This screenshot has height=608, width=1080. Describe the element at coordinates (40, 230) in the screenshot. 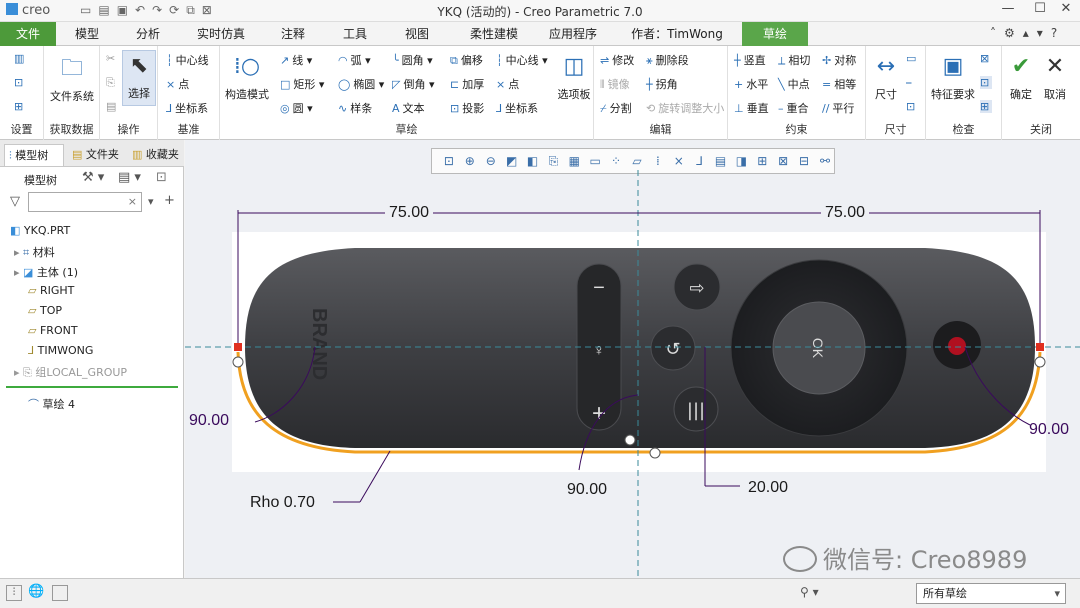

I see `tree-item-part: ◧ YKQ.PRT` at that location.